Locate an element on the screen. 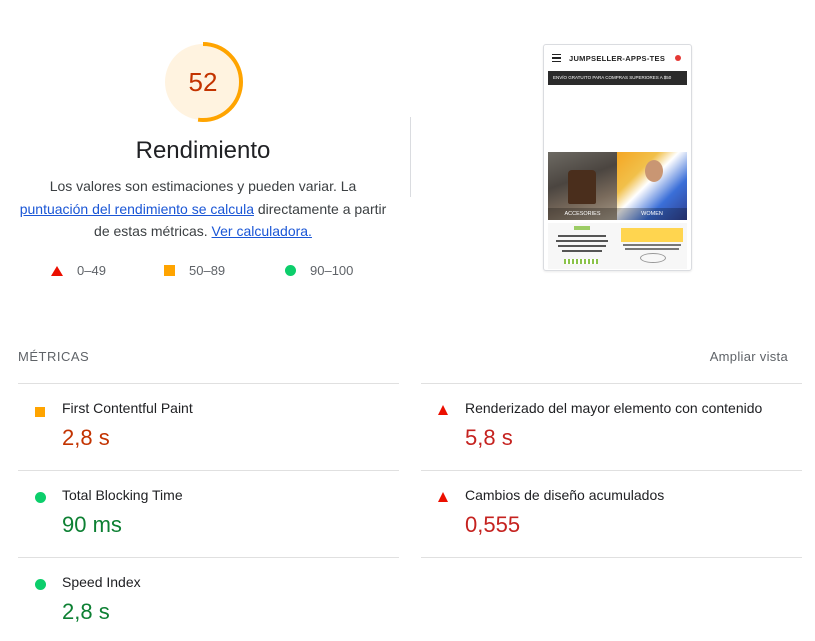 This screenshot has height=641, width=815. ornament-shape is located at coordinates (653, 258).